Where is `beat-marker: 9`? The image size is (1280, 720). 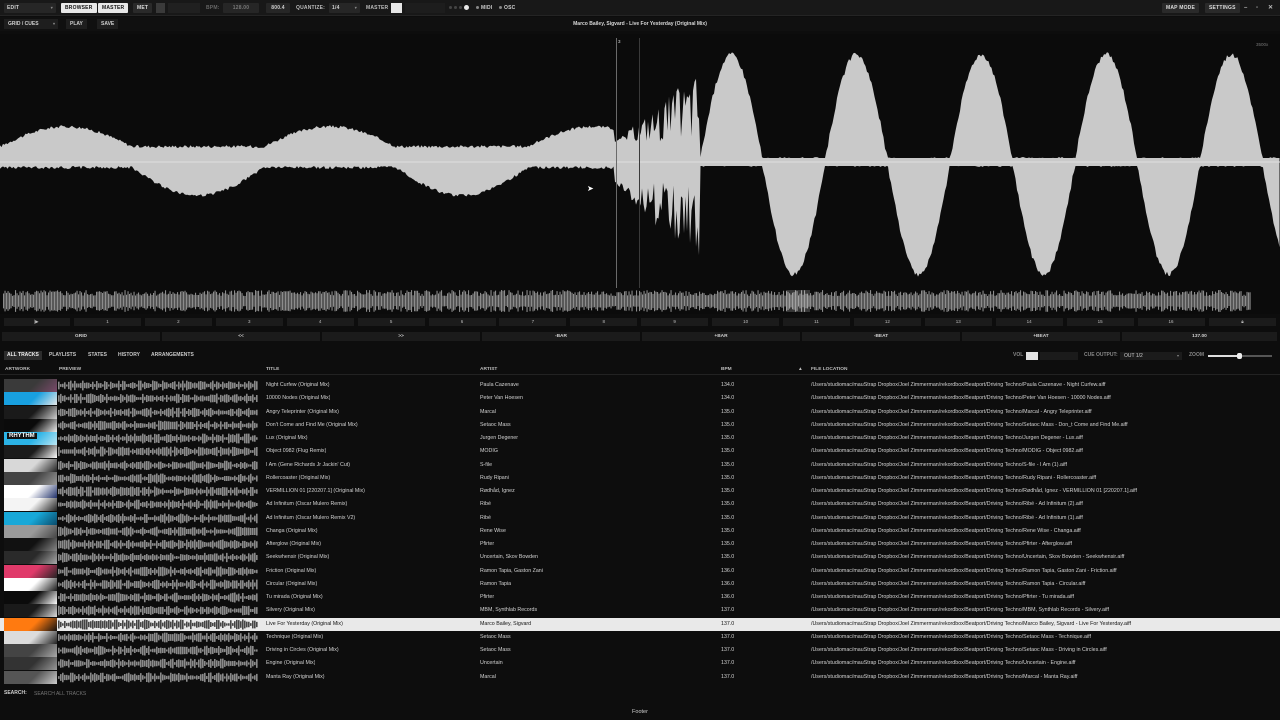 beat-marker: 9 is located at coordinates (675, 322).